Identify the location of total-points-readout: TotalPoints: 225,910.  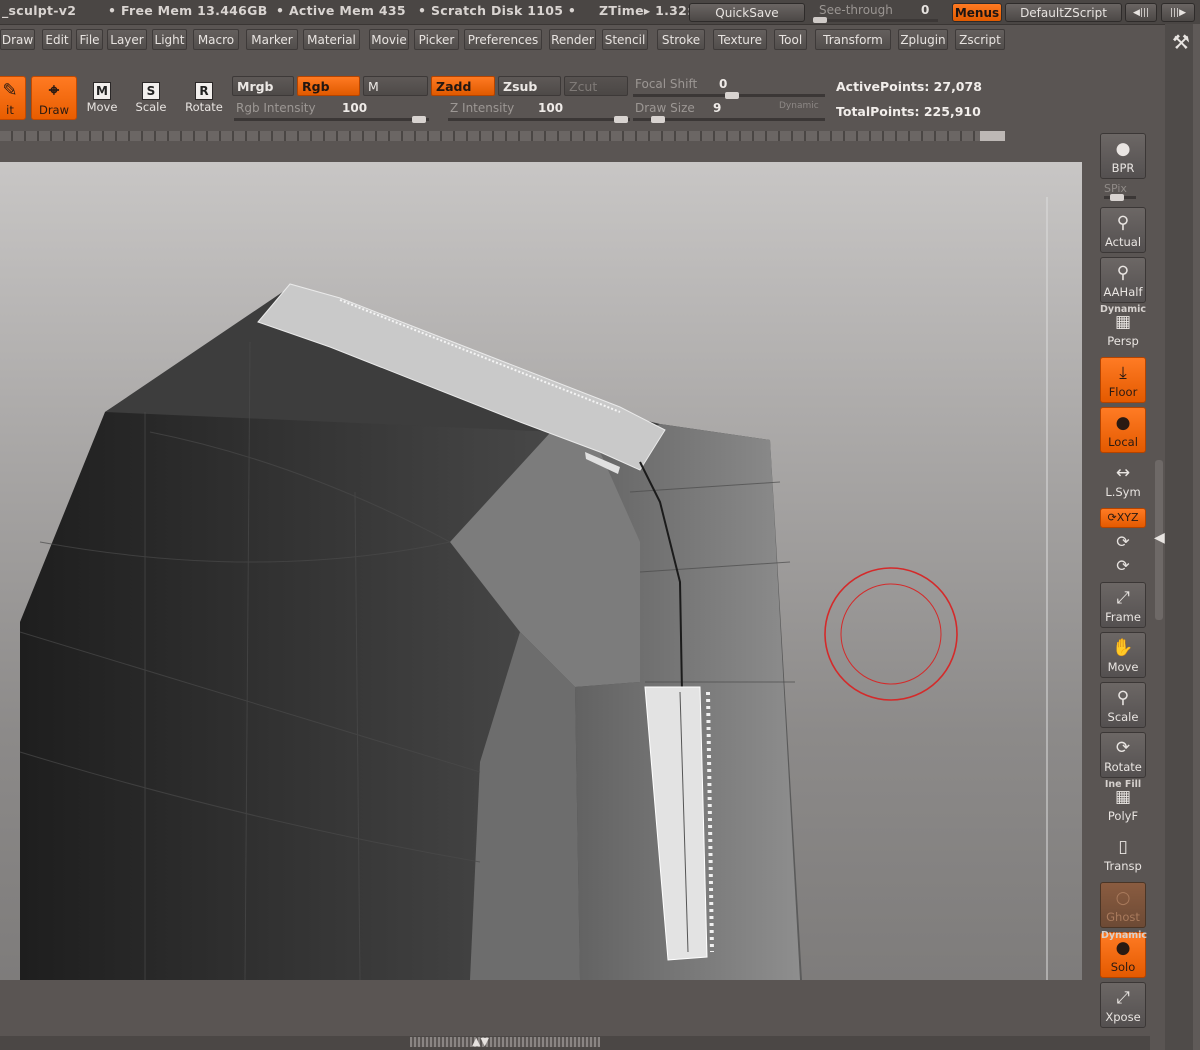
(908, 111).